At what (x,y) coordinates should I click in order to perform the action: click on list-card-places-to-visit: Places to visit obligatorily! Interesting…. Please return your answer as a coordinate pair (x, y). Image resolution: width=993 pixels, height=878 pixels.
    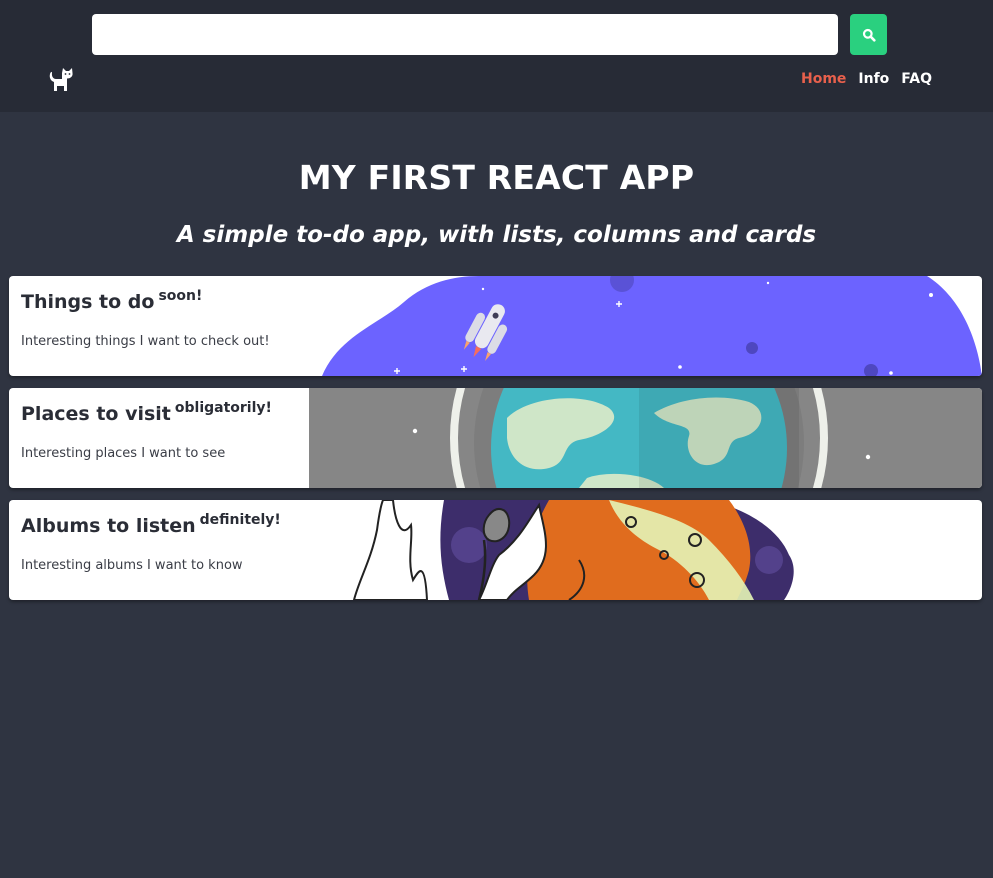
    Looking at the image, I should click on (495, 438).